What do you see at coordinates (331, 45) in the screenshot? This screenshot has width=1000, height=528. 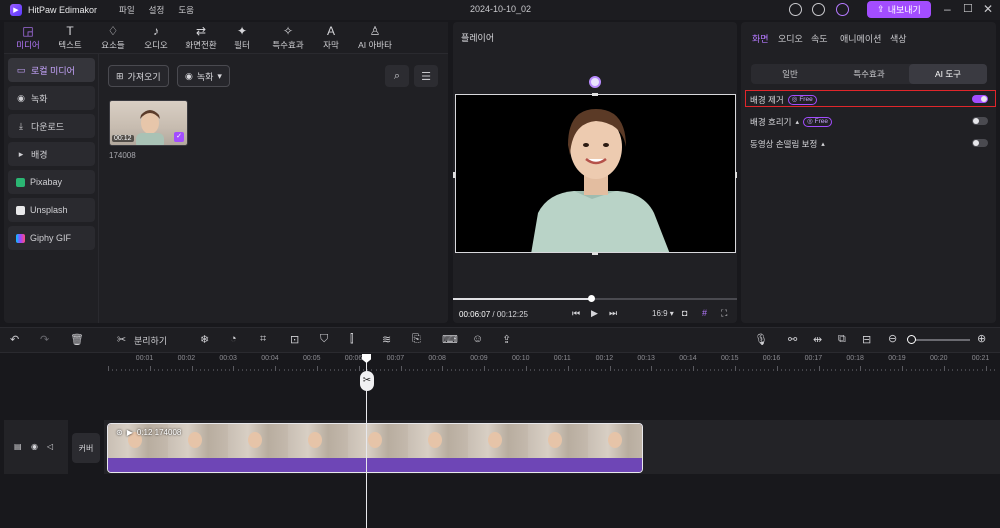 I see `tab-subtitle-label: 자막` at bounding box center [331, 45].